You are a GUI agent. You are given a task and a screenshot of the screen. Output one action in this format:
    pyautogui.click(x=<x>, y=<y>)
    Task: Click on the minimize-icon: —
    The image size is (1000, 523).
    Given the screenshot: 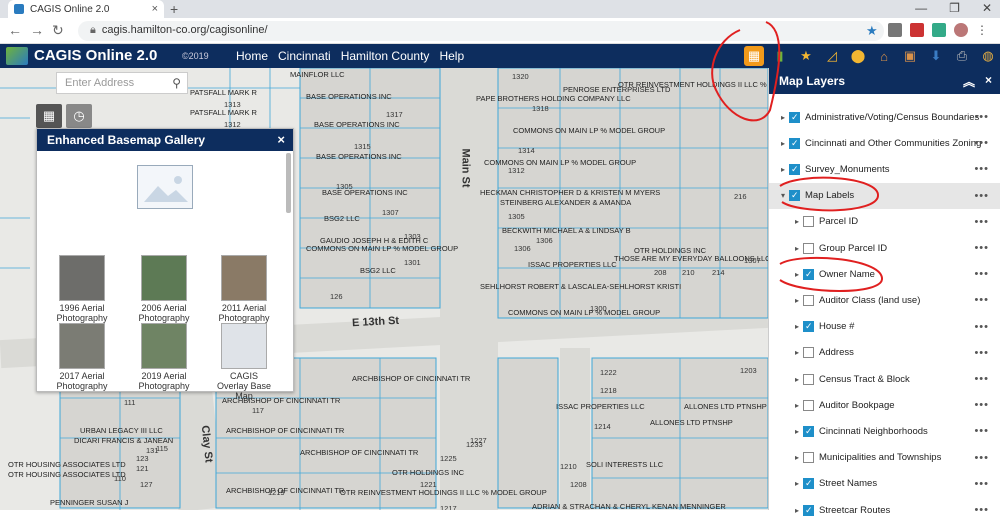 What is the action you would take?
    pyautogui.click(x=921, y=8)
    